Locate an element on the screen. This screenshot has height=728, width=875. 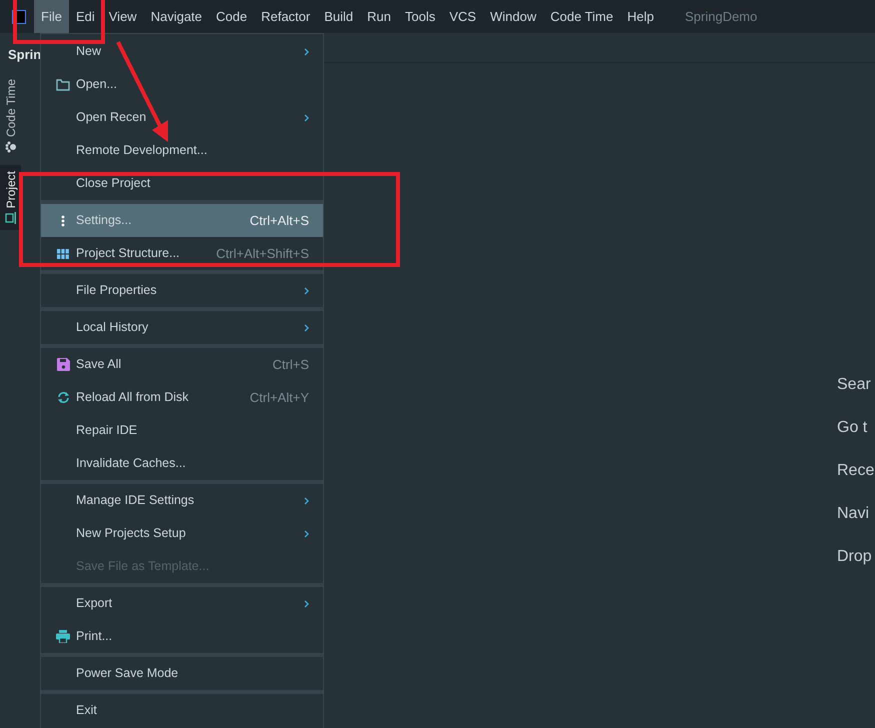
menu-item: Repair IDE is located at coordinates (182, 430).